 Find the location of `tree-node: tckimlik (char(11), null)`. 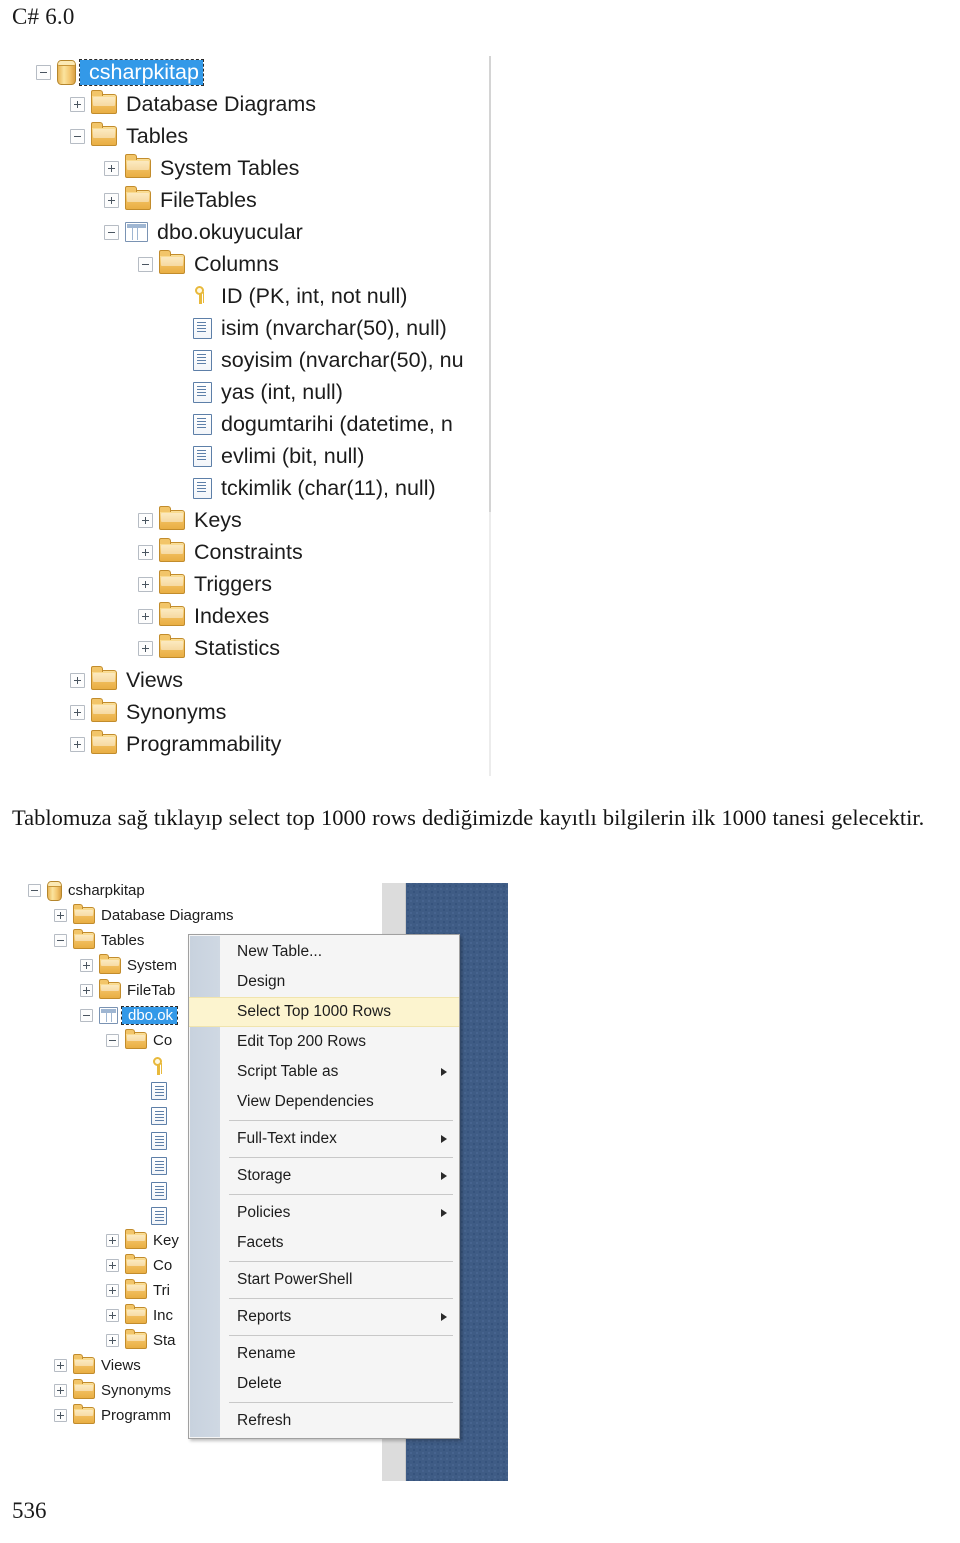

tree-node: tckimlik (char(11), null) is located at coordinates (271, 488).